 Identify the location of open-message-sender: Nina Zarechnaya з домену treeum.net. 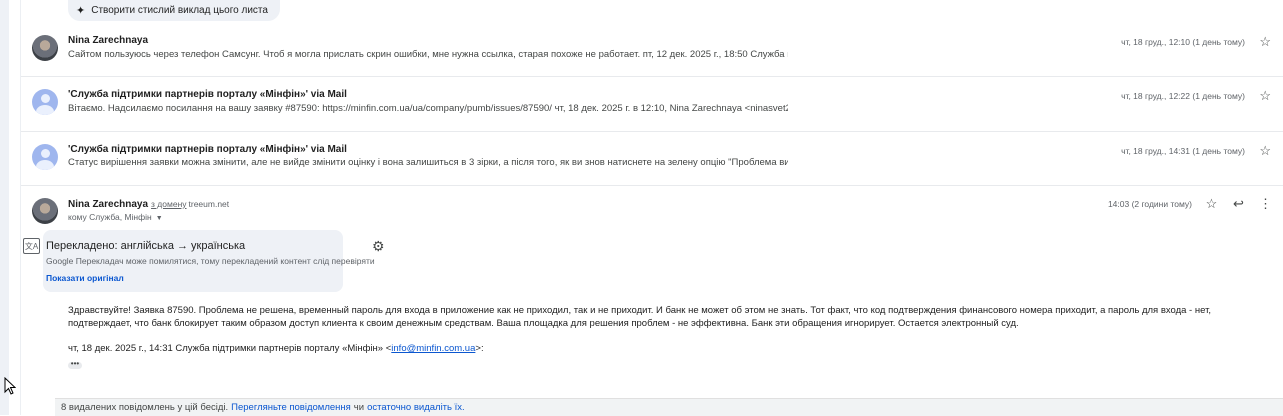
(148, 204).